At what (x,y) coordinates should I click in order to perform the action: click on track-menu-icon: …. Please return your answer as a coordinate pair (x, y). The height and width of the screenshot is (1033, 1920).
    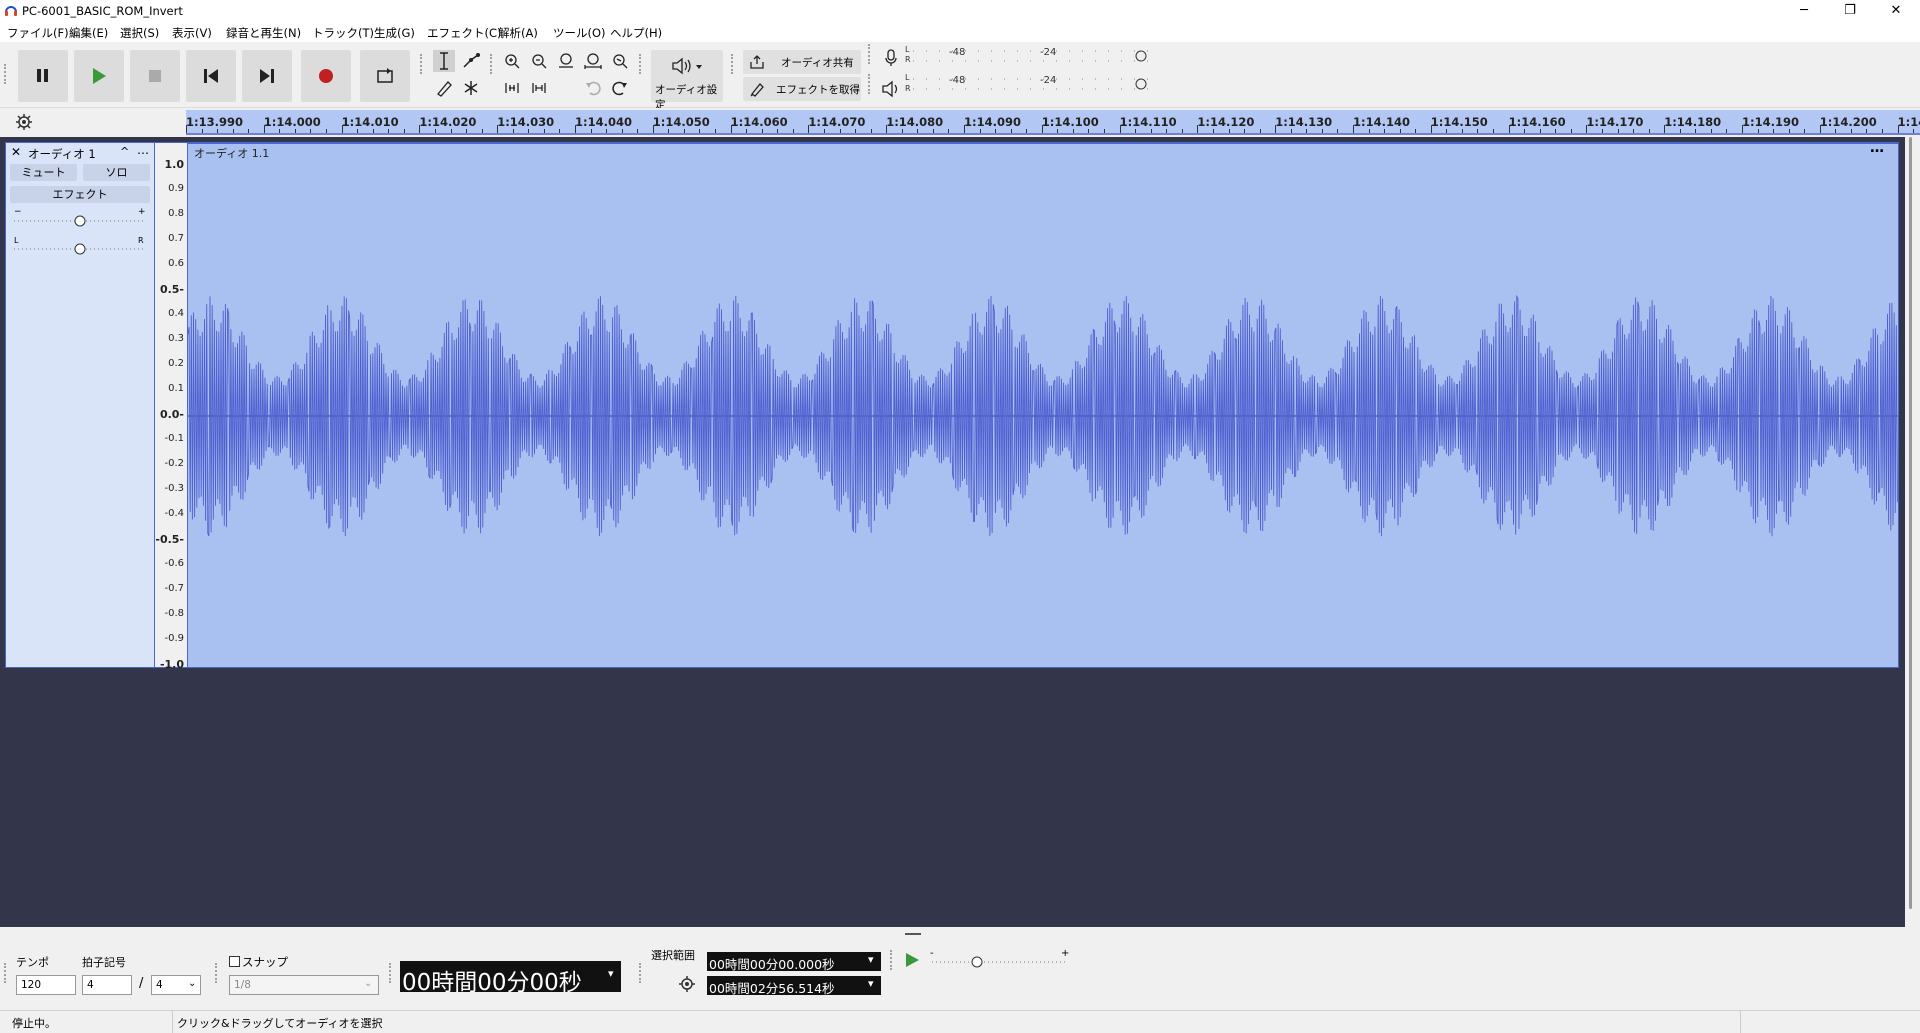
    Looking at the image, I should click on (143, 150).